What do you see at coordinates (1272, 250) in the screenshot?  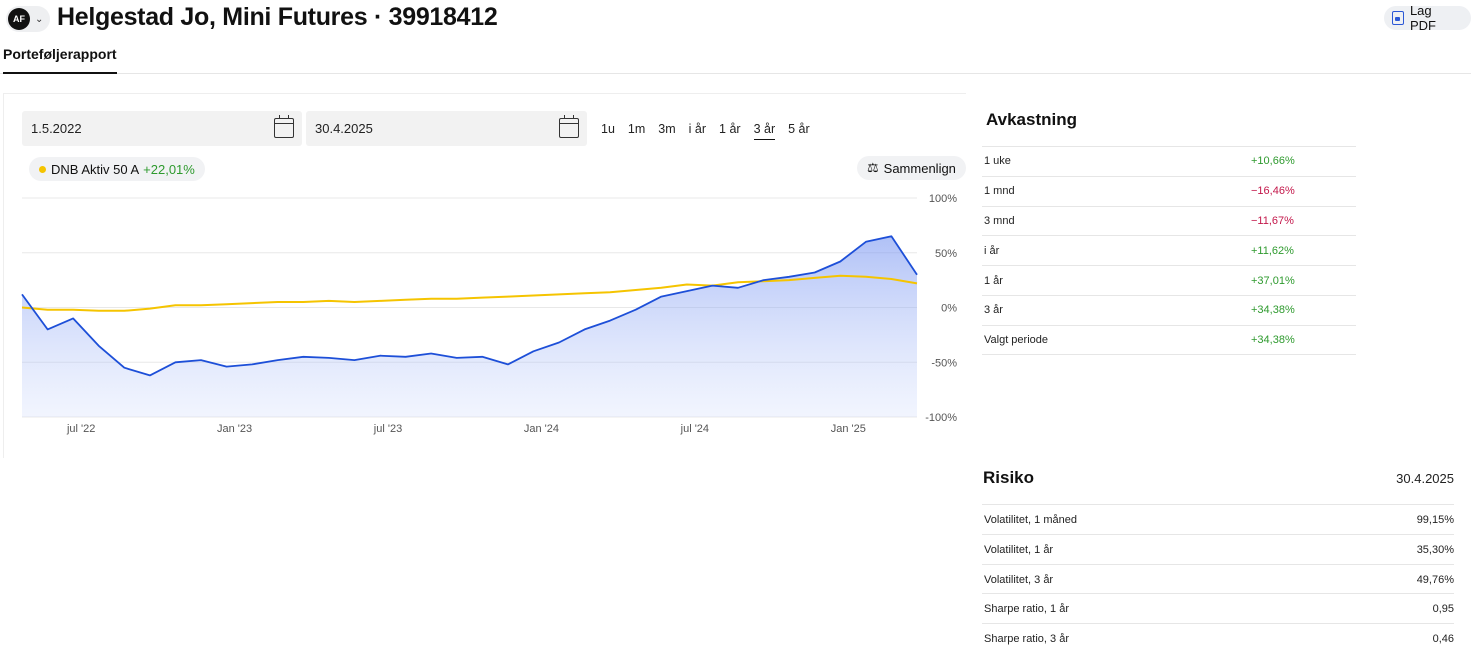 I see `return-value: +11,62%` at bounding box center [1272, 250].